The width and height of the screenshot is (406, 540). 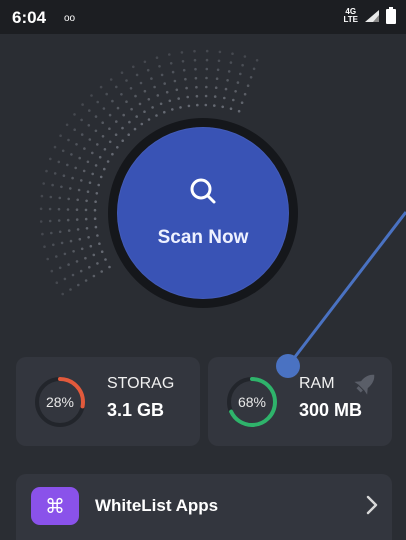 I want to click on whitelist-apps-label: WhiteList Apps, so click(x=157, y=505).